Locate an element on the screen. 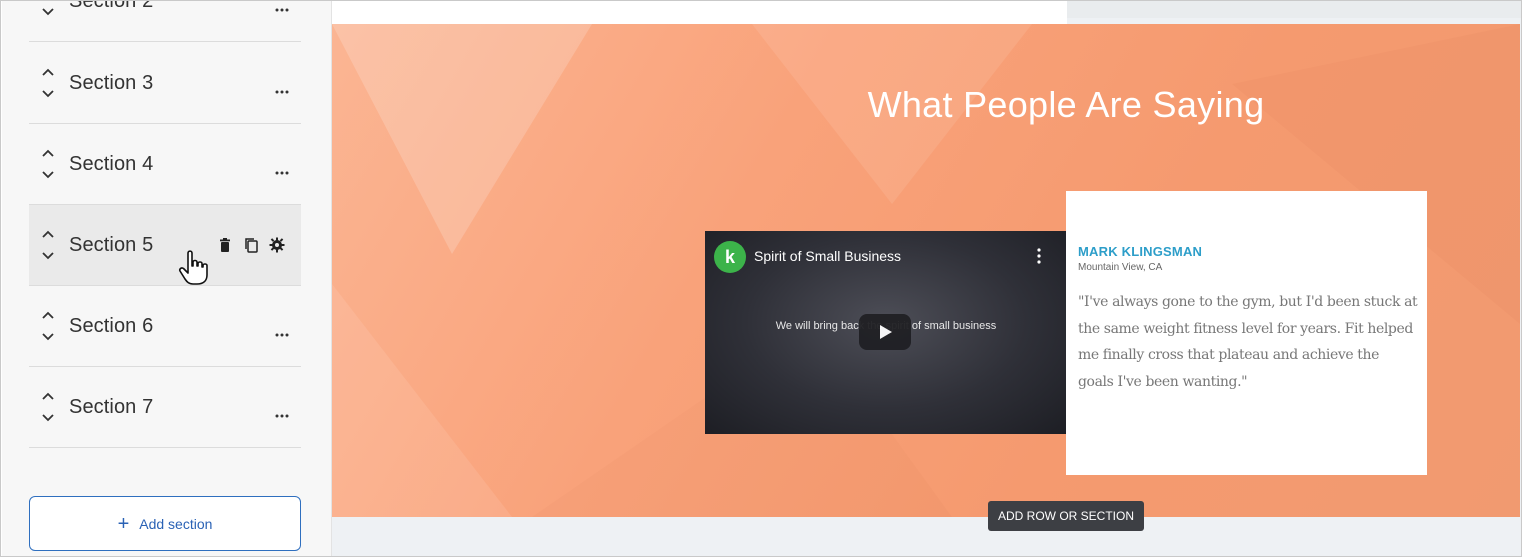 Image resolution: width=1522 pixels, height=557 pixels. trash-icon is located at coordinates (225, 245).